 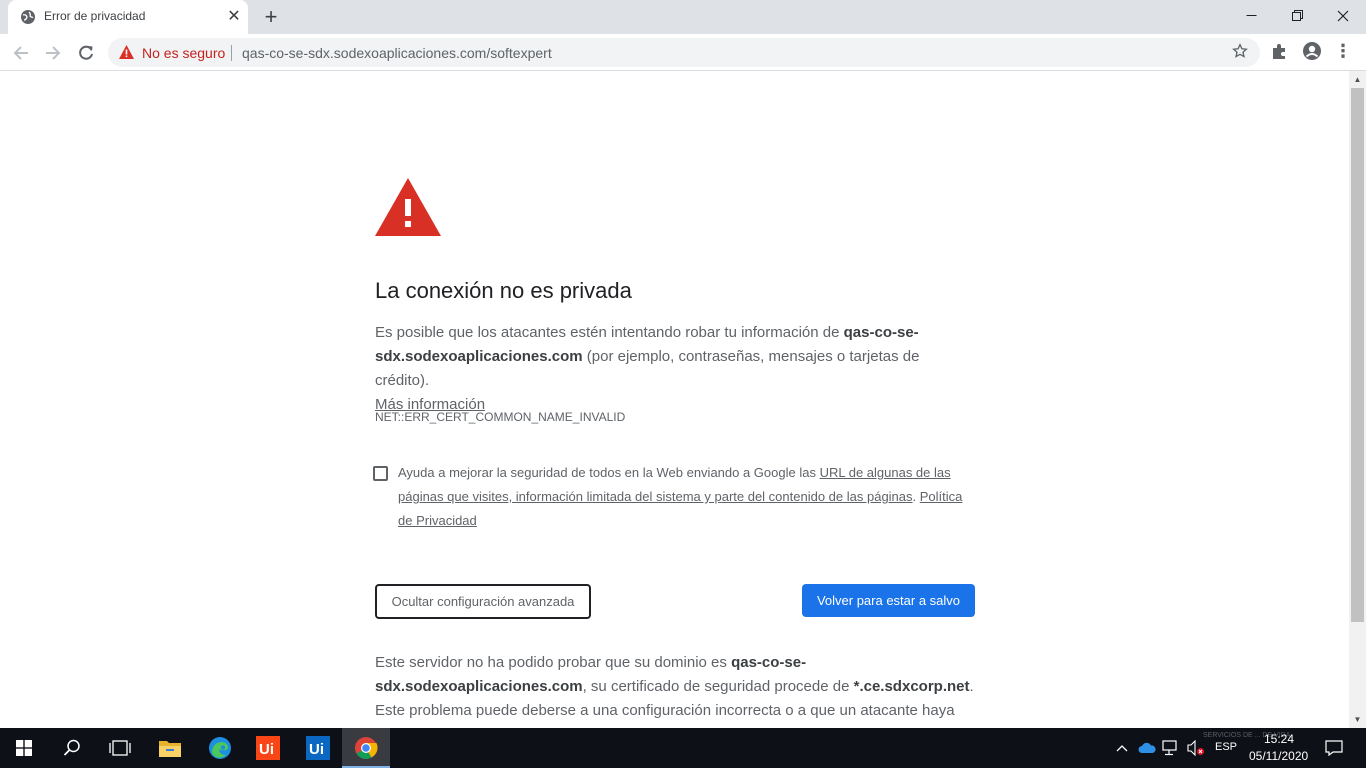 I want to click on restore-icon, so click(x=1297, y=15).